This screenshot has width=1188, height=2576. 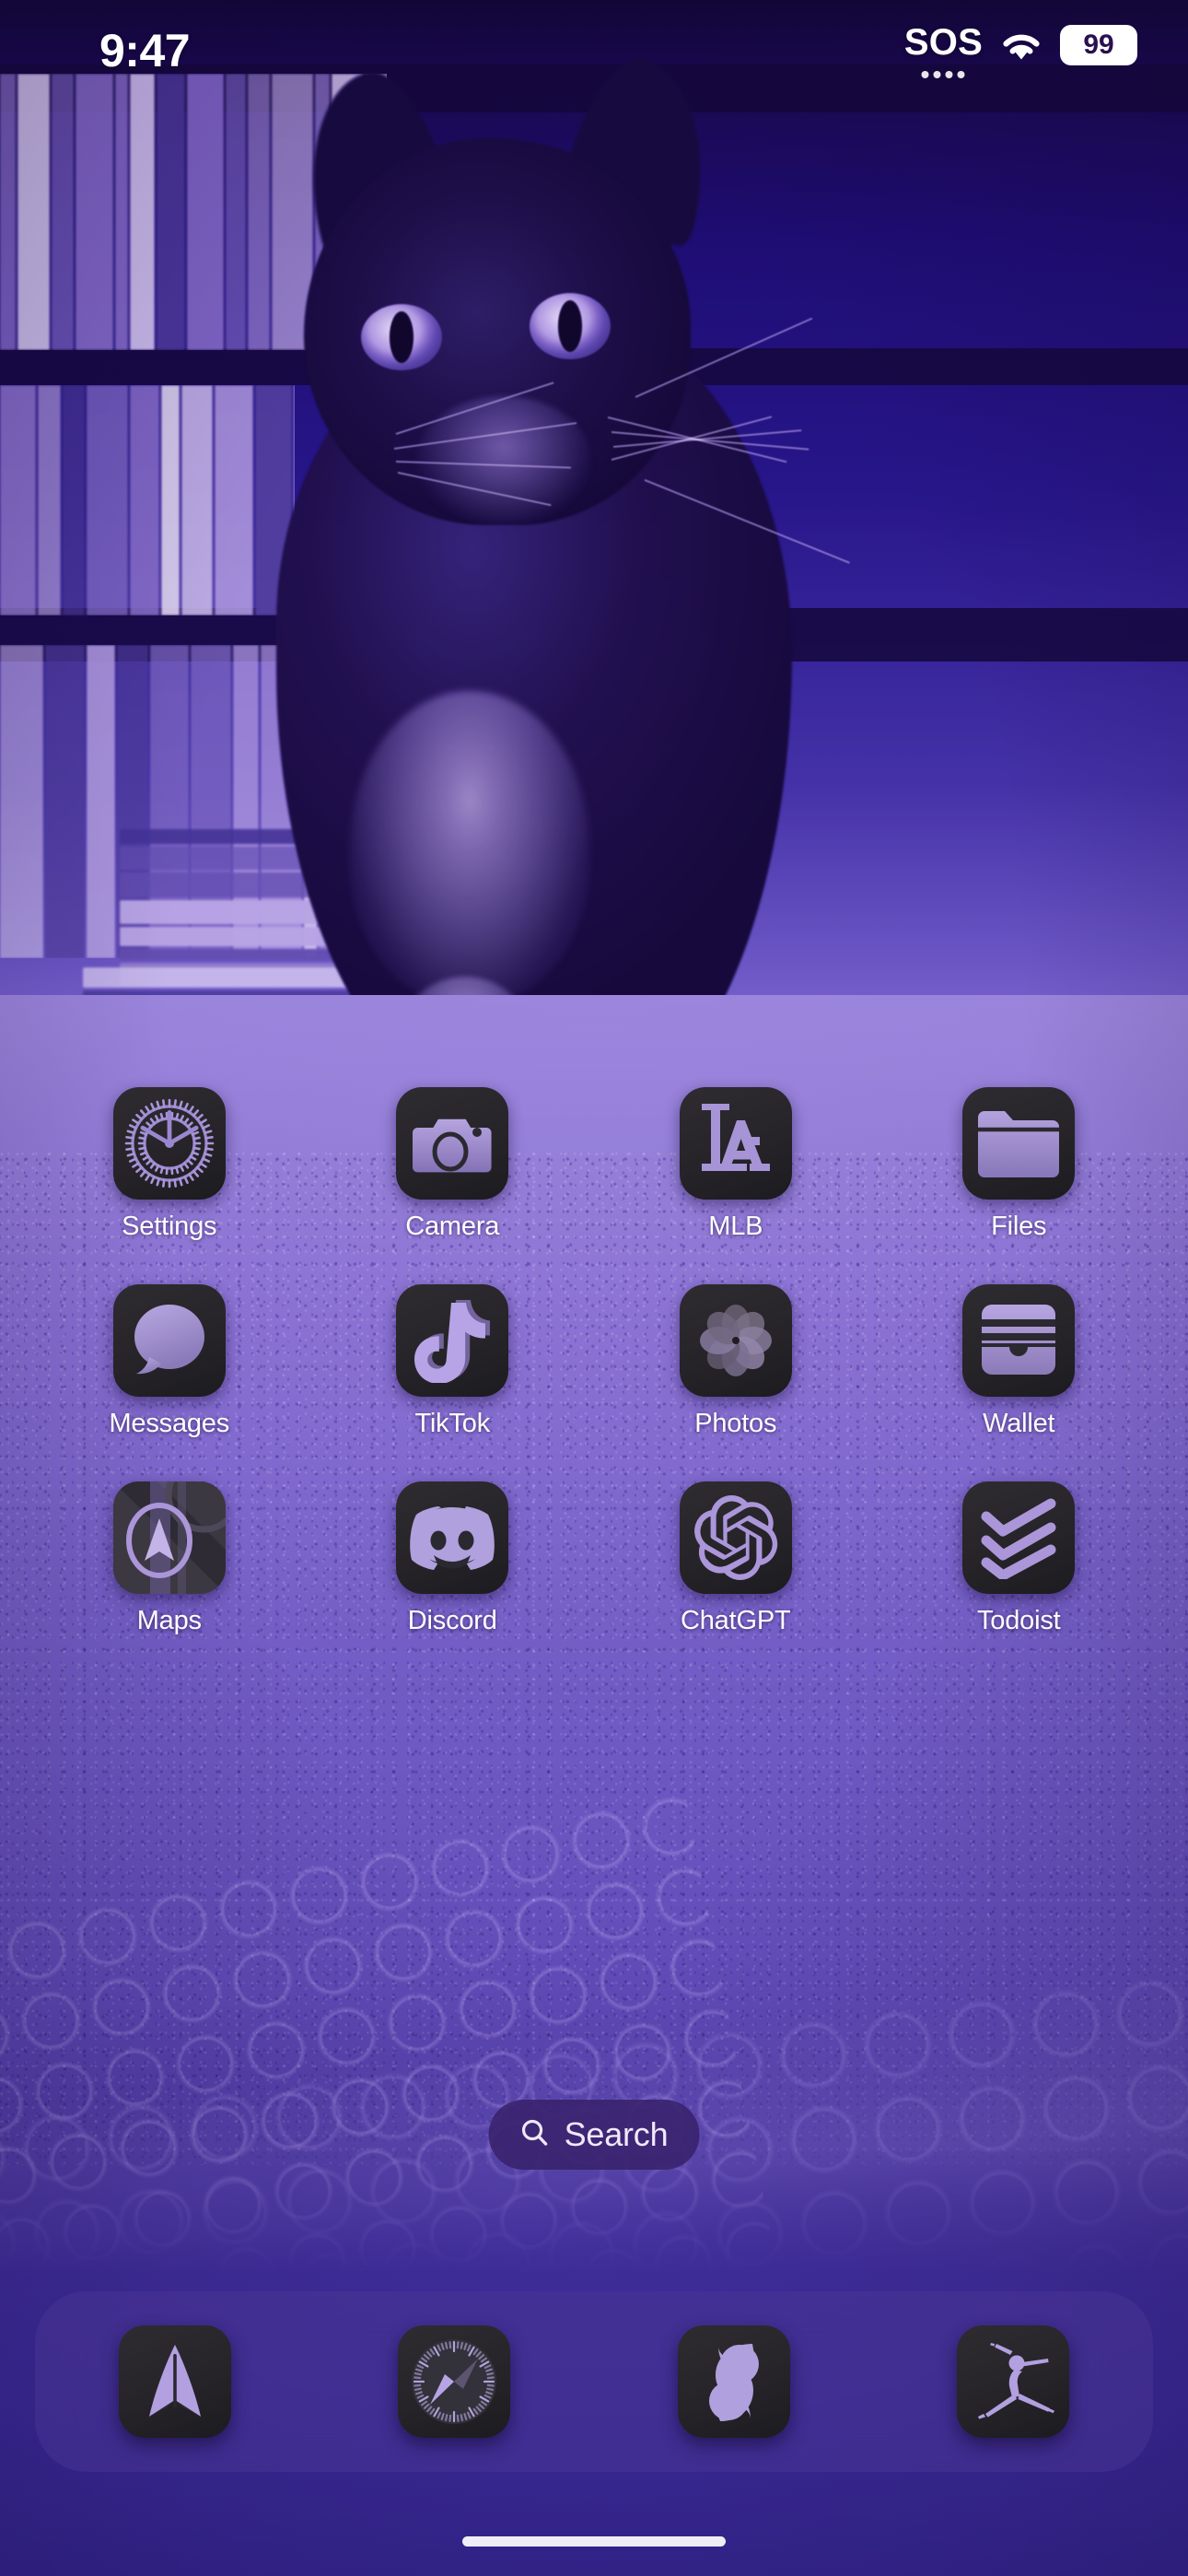 I want to click on dock, so click(x=594, y=2381).